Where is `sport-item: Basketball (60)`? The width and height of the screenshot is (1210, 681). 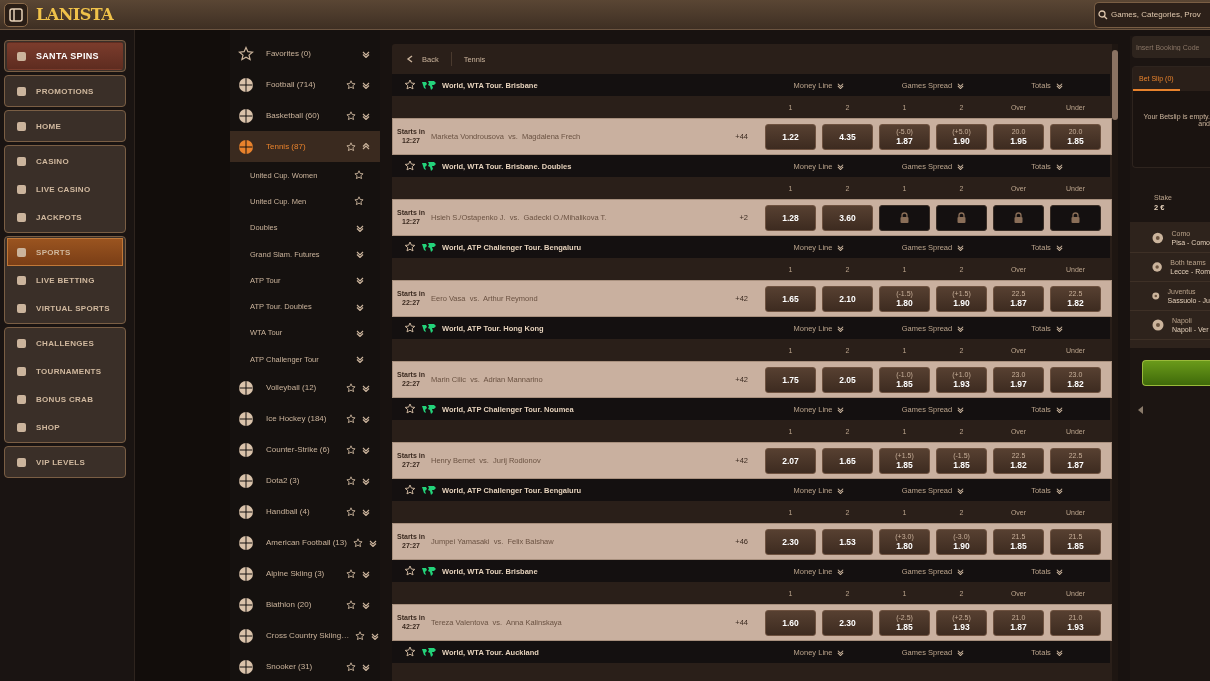
sport-item: Basketball (60) is located at coordinates (305, 115).